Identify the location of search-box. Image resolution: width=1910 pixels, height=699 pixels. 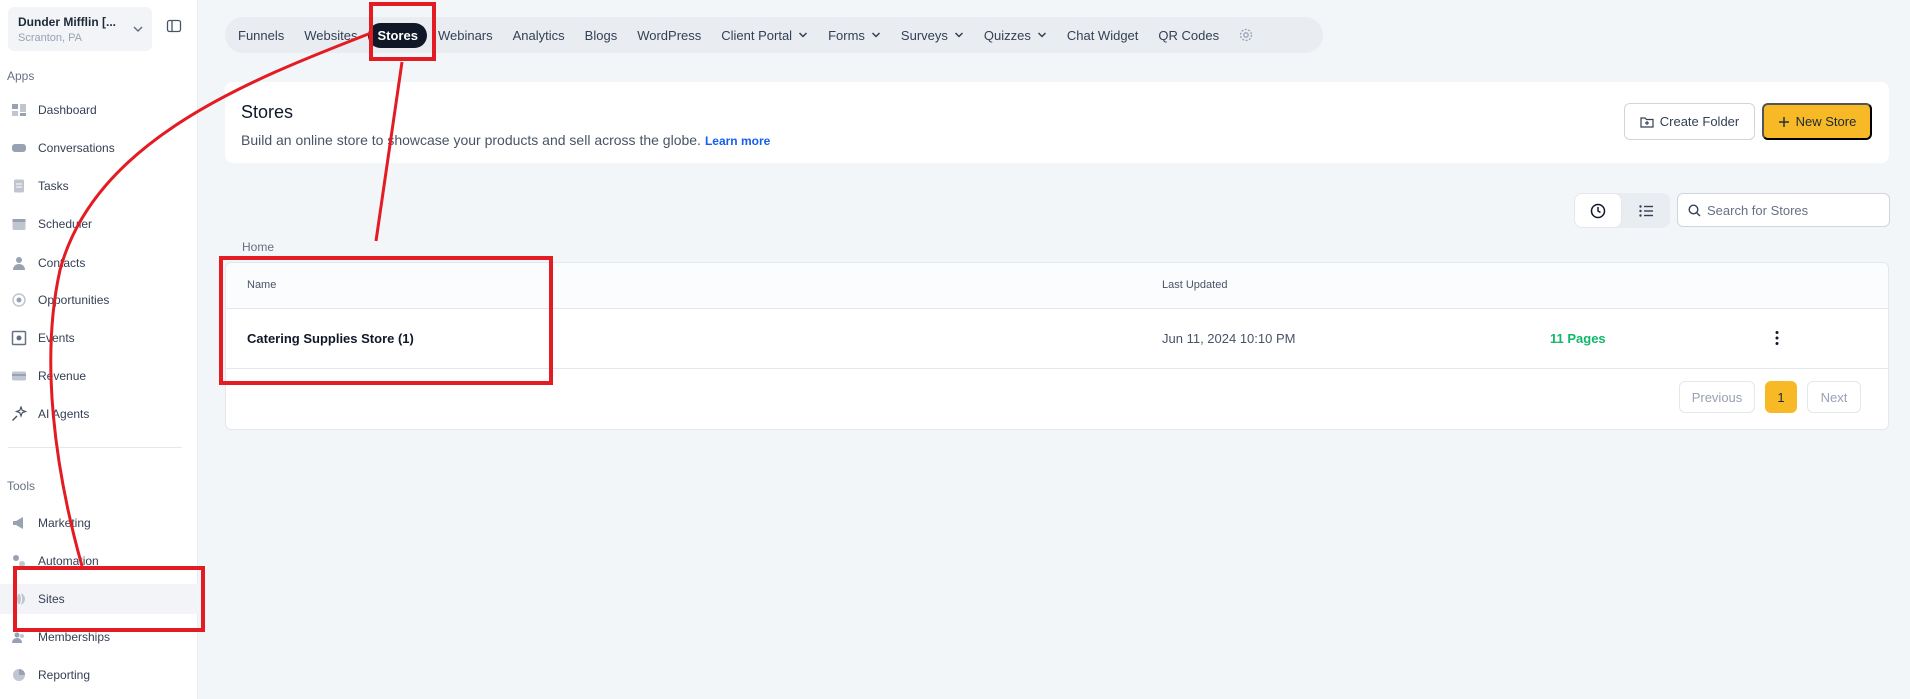
(1783, 210).